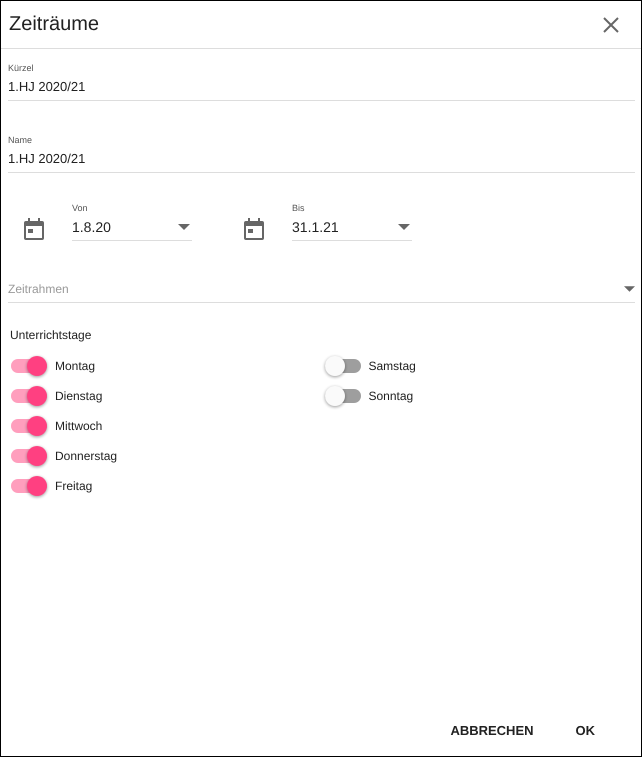 Image resolution: width=642 pixels, height=757 pixels. Describe the element at coordinates (54, 24) in the screenshot. I see `dialog-title: Zeiträume` at that location.